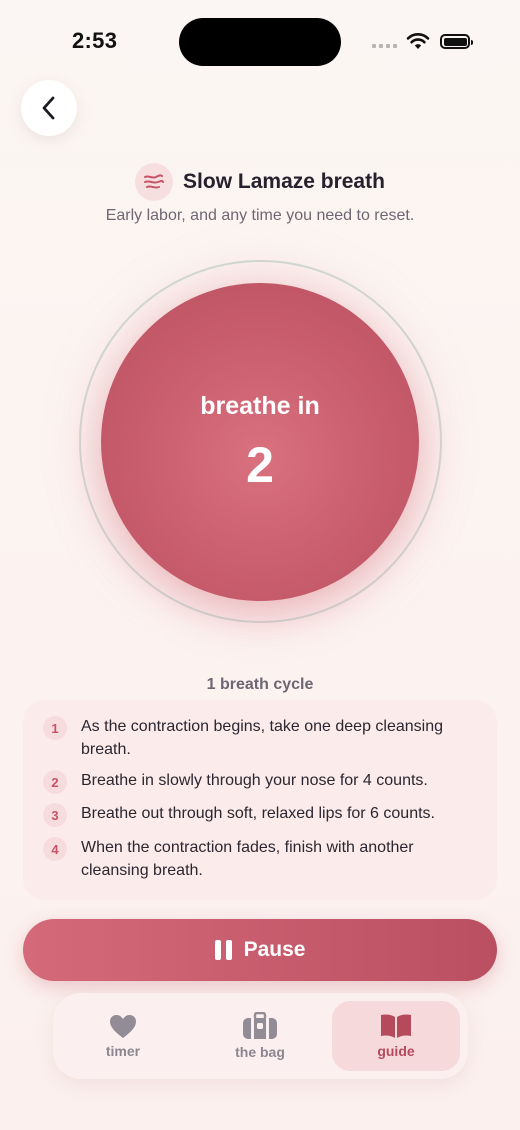 The width and height of the screenshot is (520, 1130). I want to click on status-time: 2:53, so click(95, 40).